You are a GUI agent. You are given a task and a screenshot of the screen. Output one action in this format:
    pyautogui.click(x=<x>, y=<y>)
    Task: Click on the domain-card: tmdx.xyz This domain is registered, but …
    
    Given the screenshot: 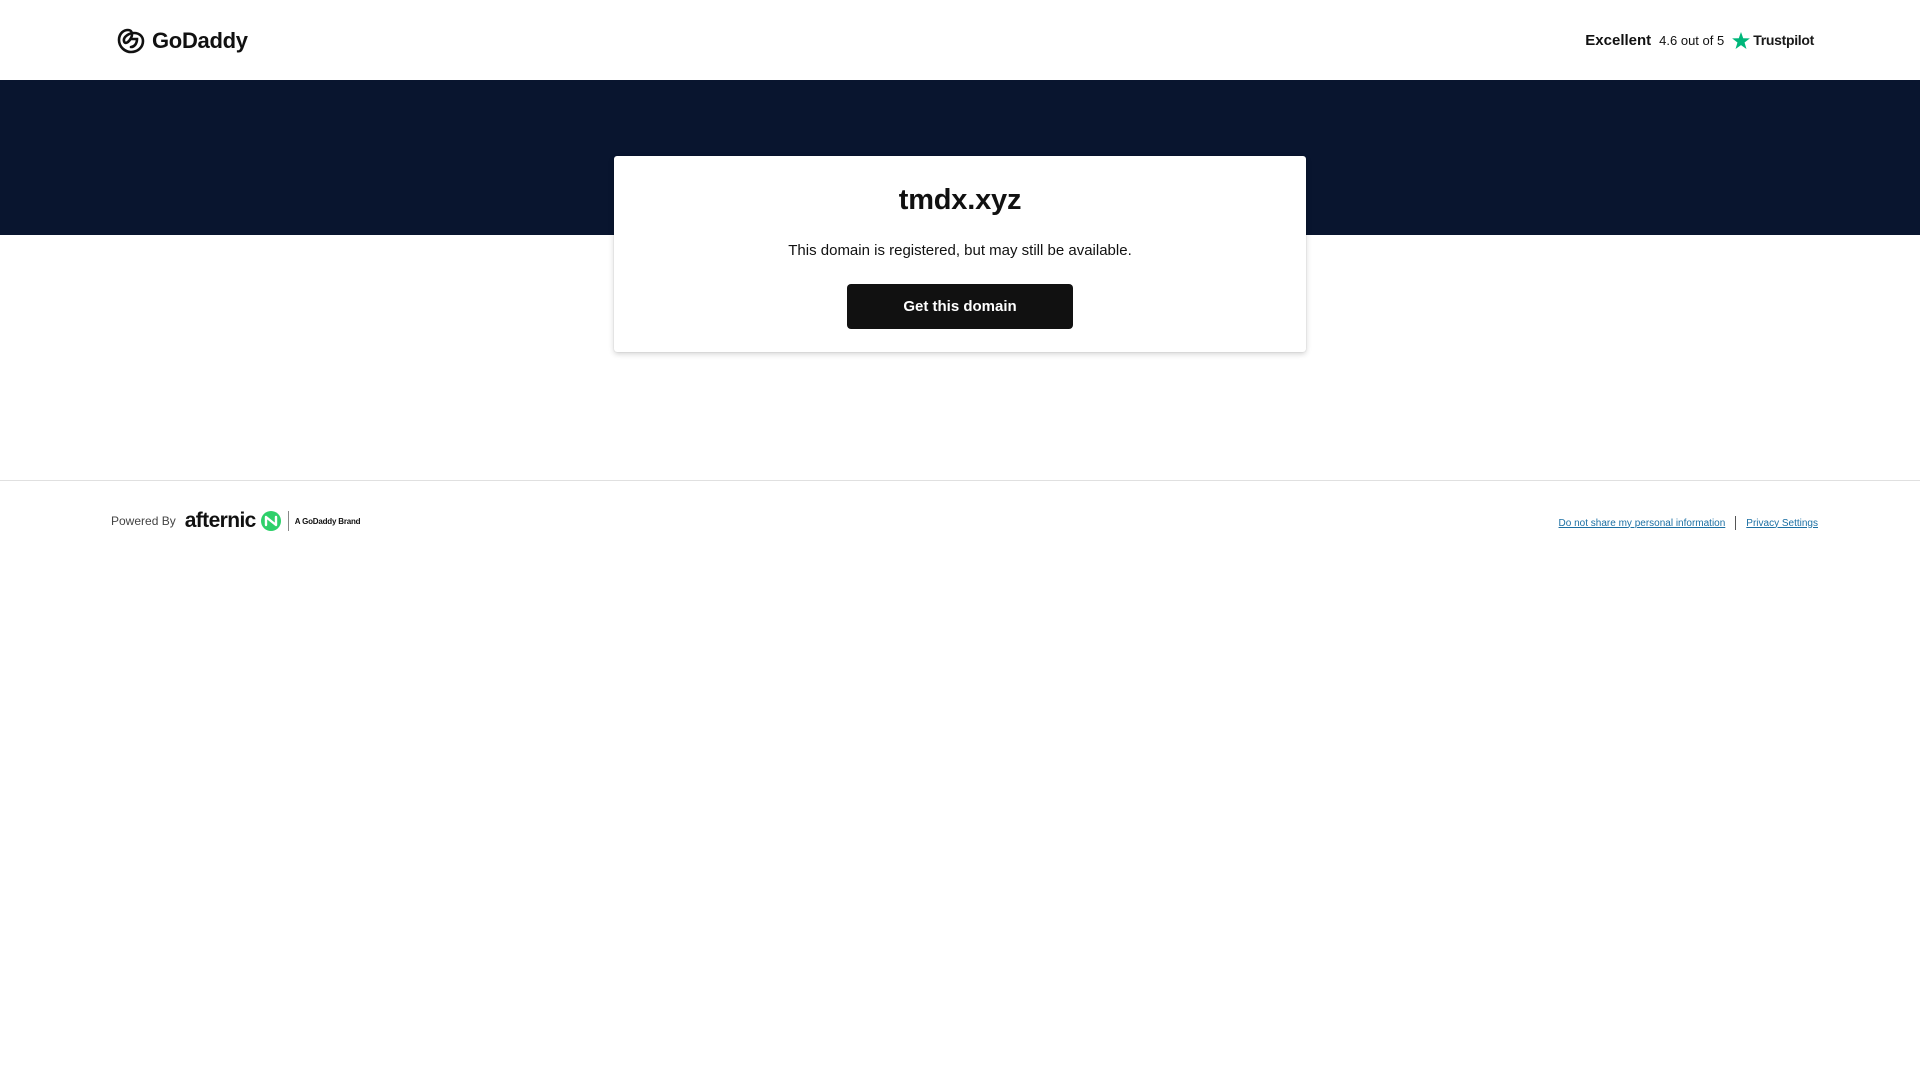 What is the action you would take?
    pyautogui.click(x=960, y=254)
    